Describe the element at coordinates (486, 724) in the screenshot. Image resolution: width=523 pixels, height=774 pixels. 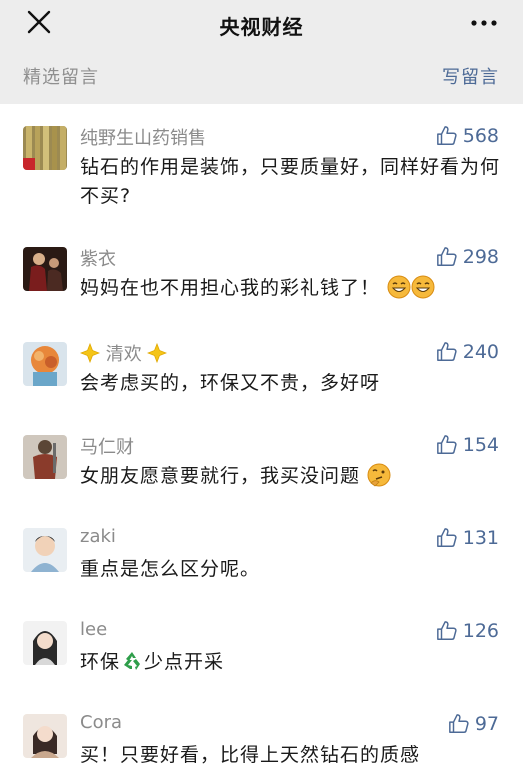
I see `like-count: 97` at that location.